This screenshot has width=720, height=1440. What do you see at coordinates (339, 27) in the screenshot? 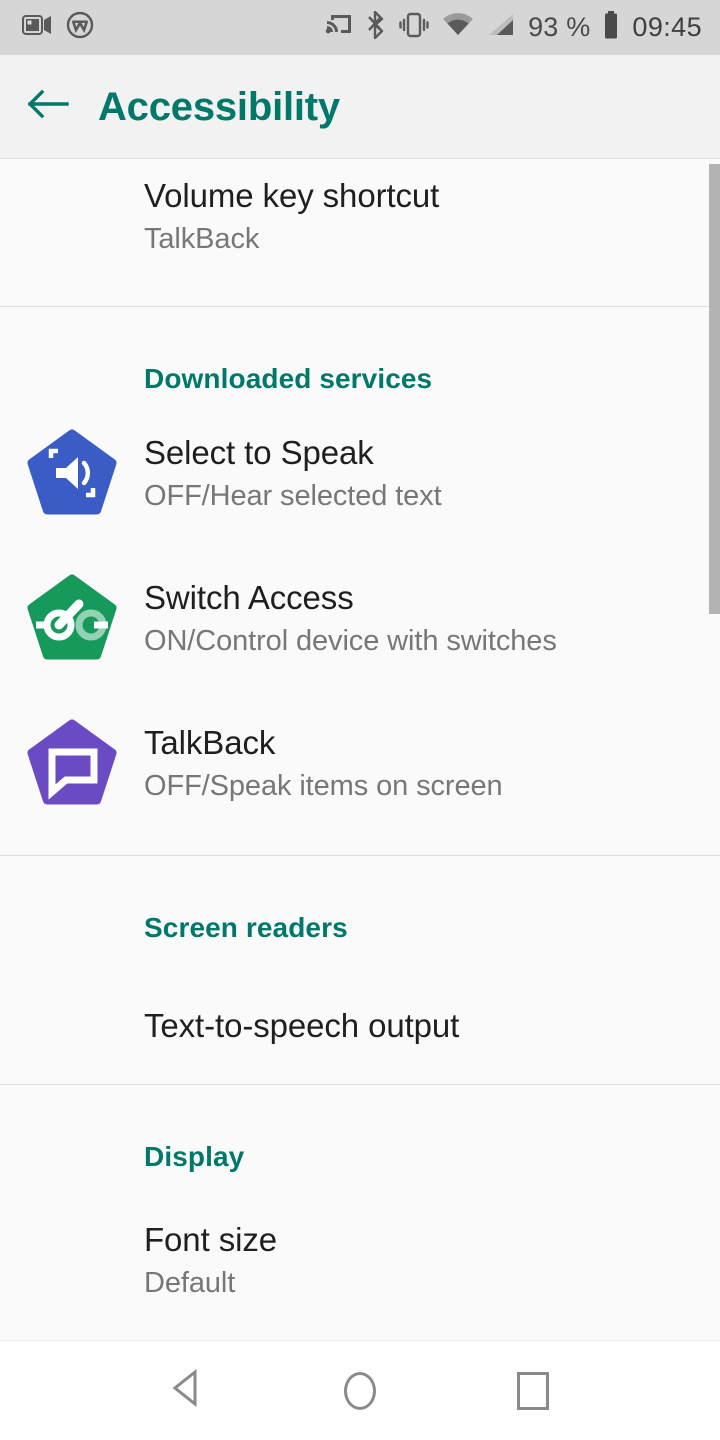
I see `cast-icon` at bounding box center [339, 27].